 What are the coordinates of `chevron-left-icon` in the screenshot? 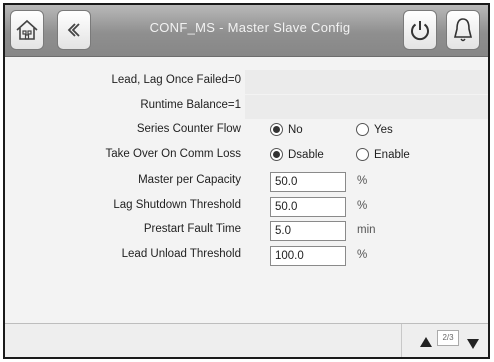 It's located at (73, 30).